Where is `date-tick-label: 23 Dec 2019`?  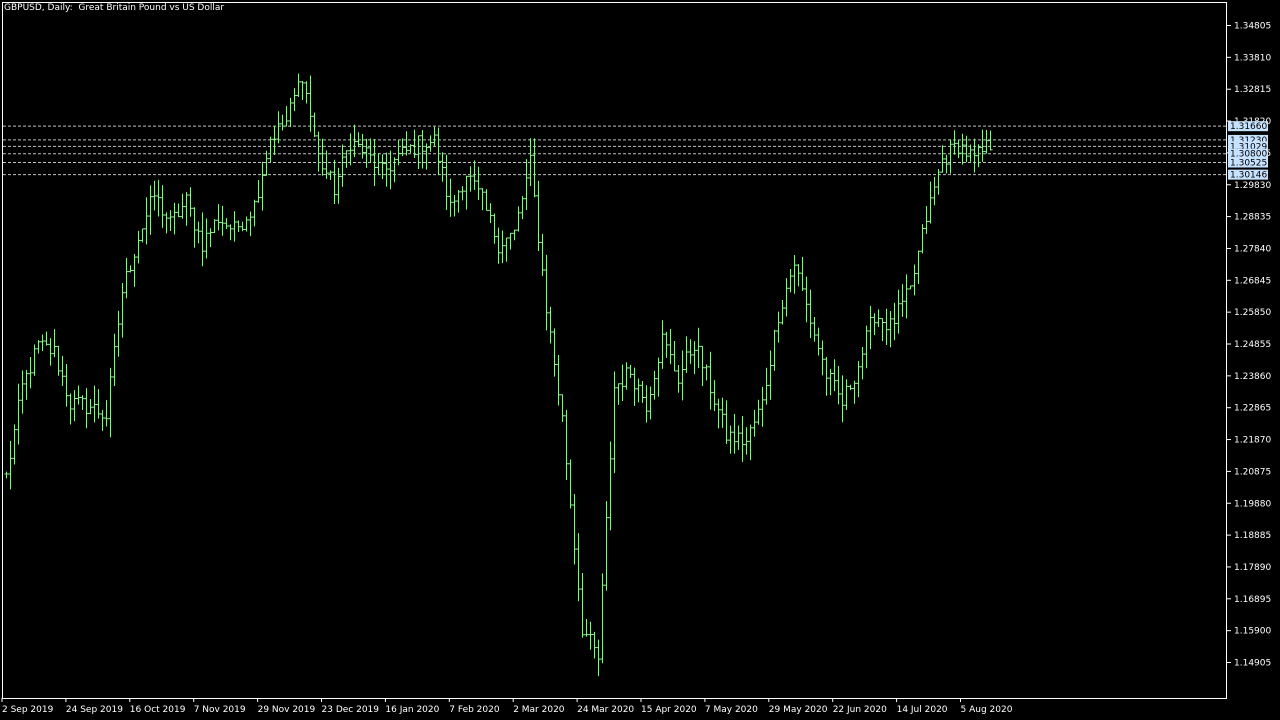
date-tick-label: 23 Dec 2019 is located at coordinates (351, 710).